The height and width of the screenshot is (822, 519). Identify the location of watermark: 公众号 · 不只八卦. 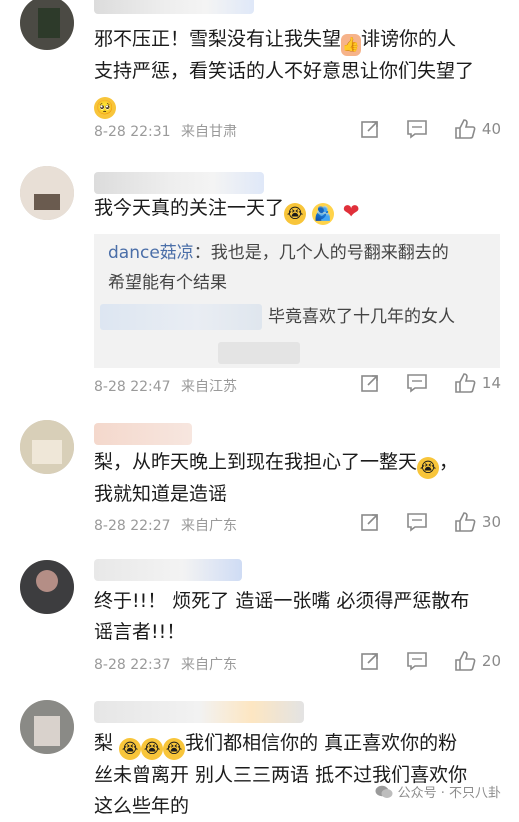
(438, 791).